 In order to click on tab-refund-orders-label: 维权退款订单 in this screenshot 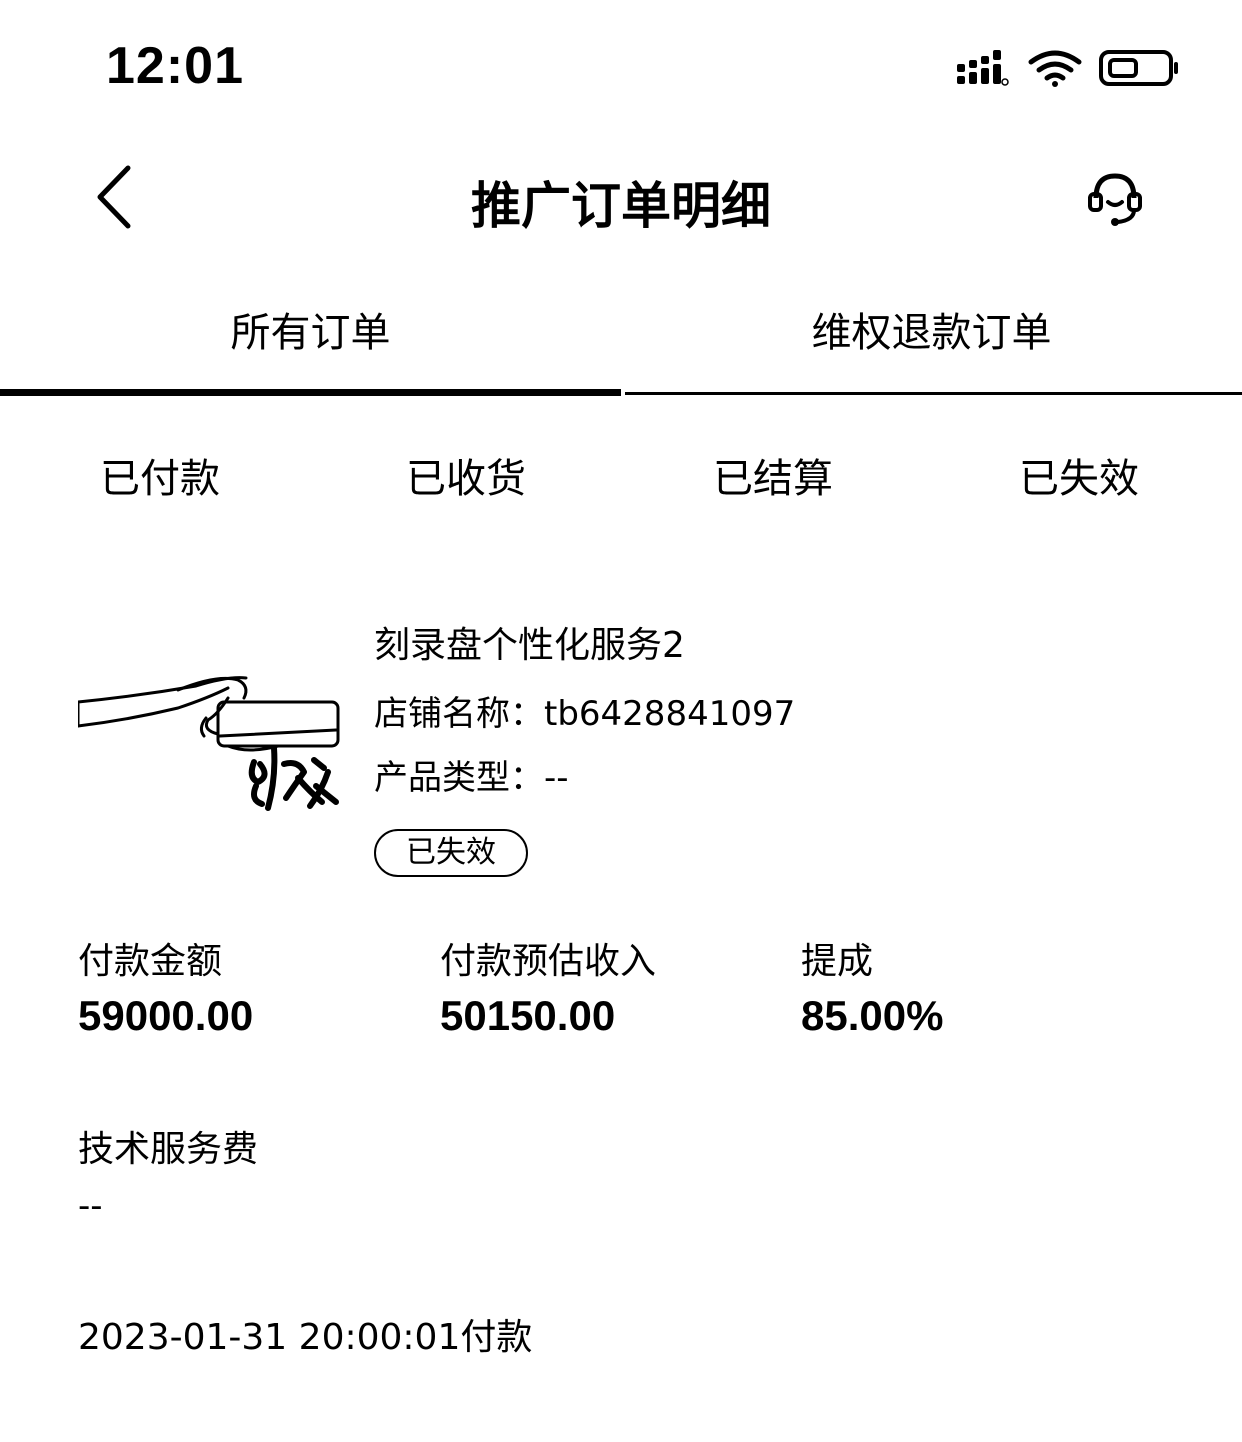, I will do `click(931, 333)`.